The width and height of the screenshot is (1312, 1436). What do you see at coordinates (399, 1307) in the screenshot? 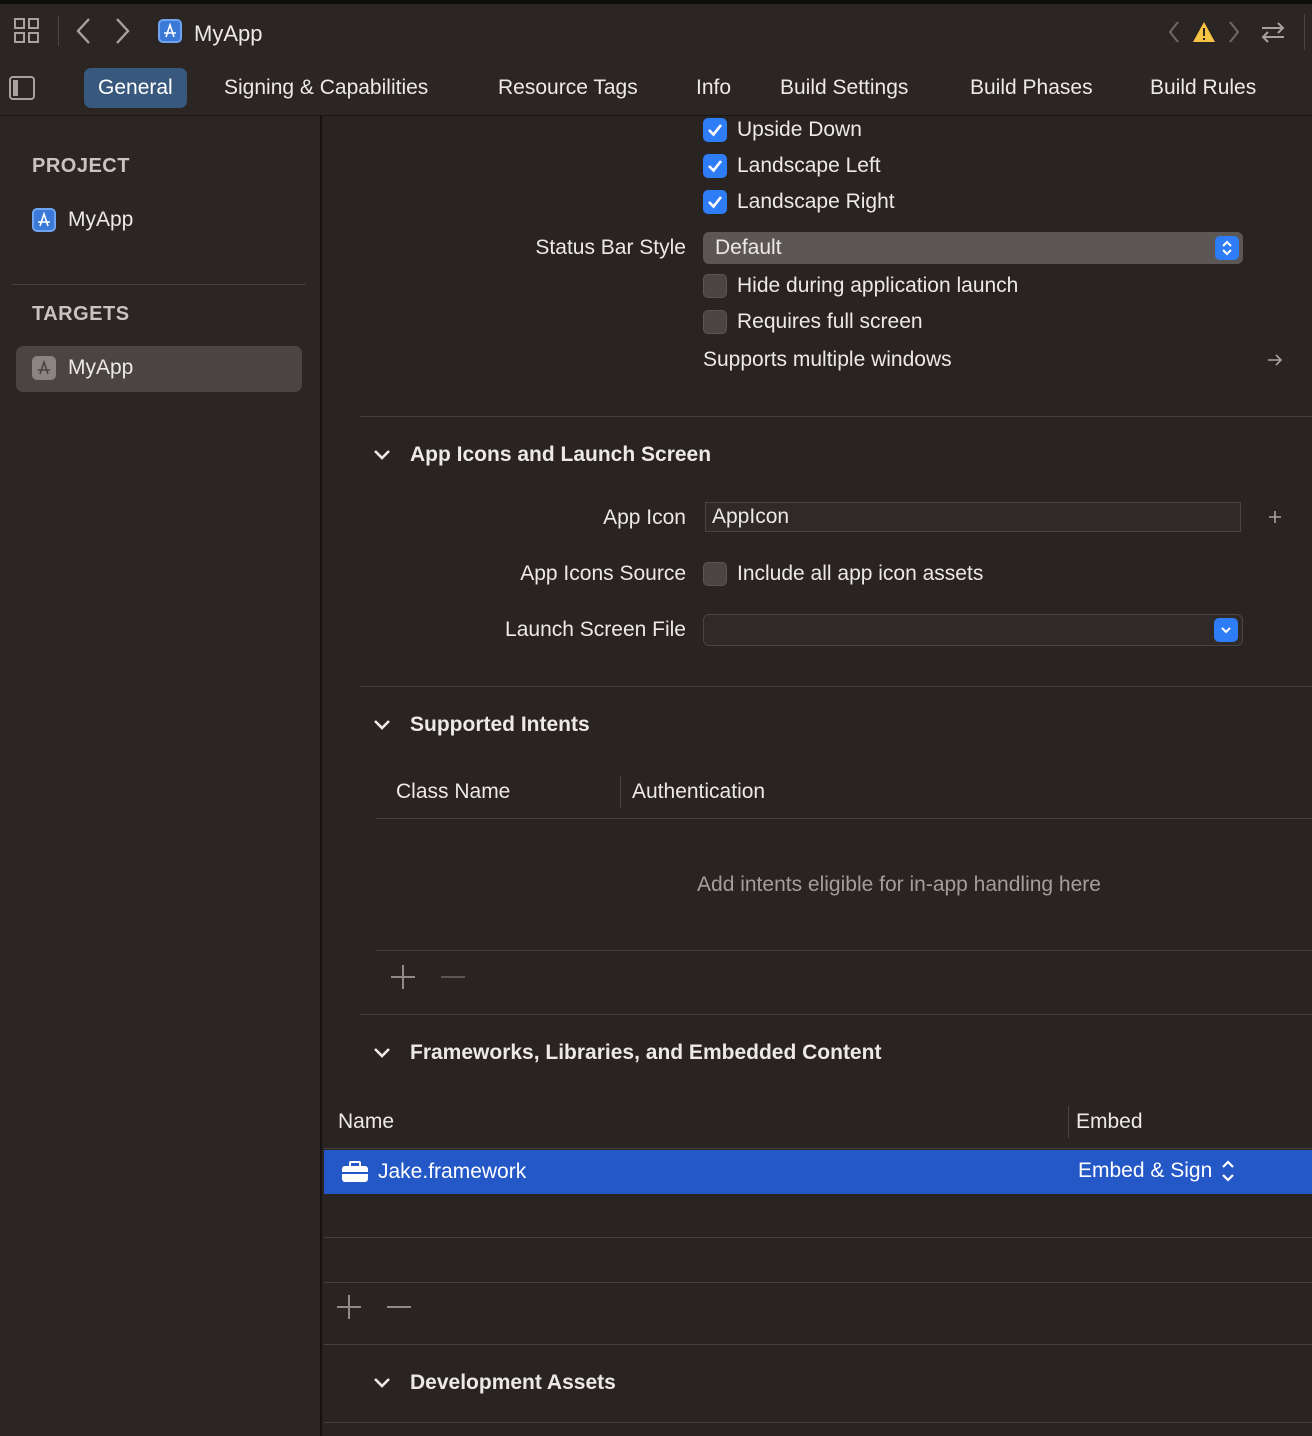
I see `remove-framework-minus-icon` at bounding box center [399, 1307].